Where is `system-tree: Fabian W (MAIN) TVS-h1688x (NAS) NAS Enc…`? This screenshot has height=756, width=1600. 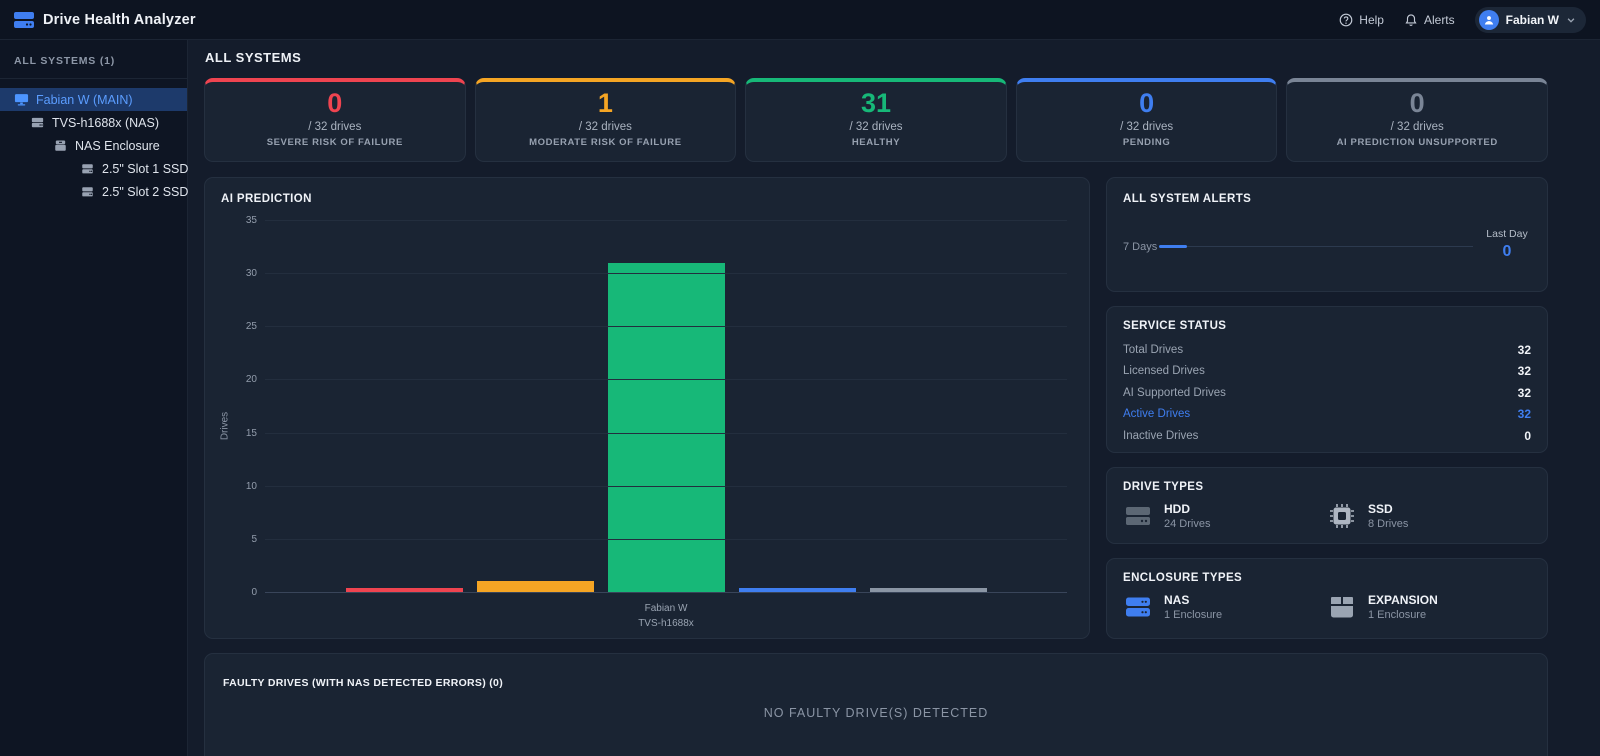 system-tree: Fabian W (MAIN) TVS-h1688x (NAS) NAS Enc… is located at coordinates (94, 141).